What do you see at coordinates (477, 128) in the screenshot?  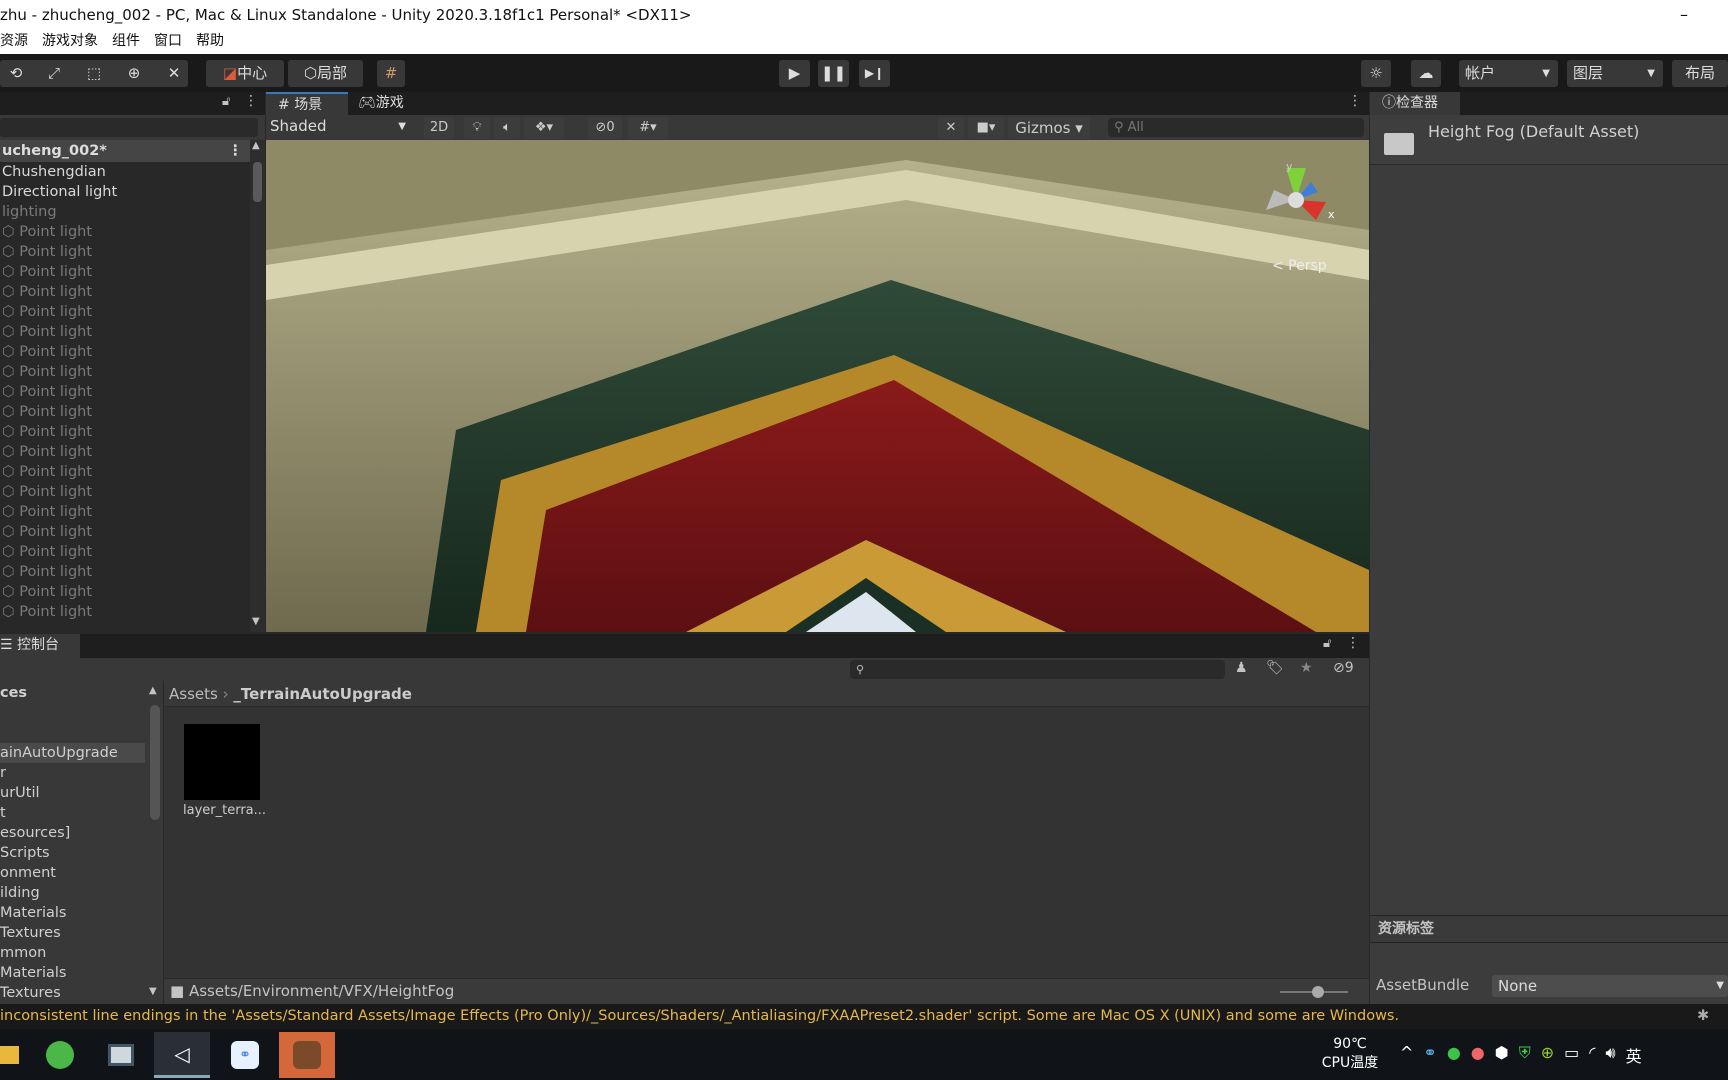 I see `lighting-icon: 💡︎` at bounding box center [477, 128].